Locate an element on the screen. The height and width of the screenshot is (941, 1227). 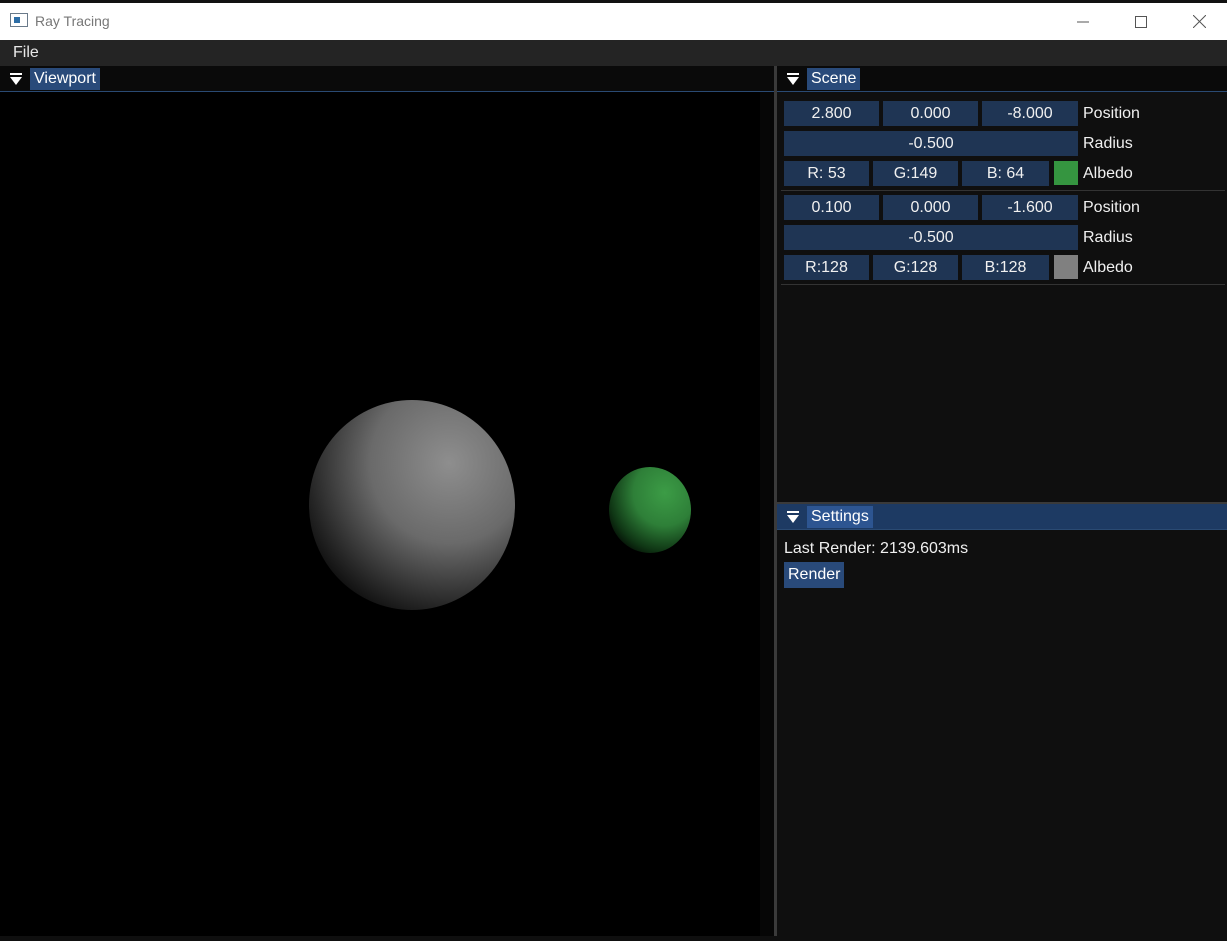
settings-header: Settings is located at coordinates (1002, 517).